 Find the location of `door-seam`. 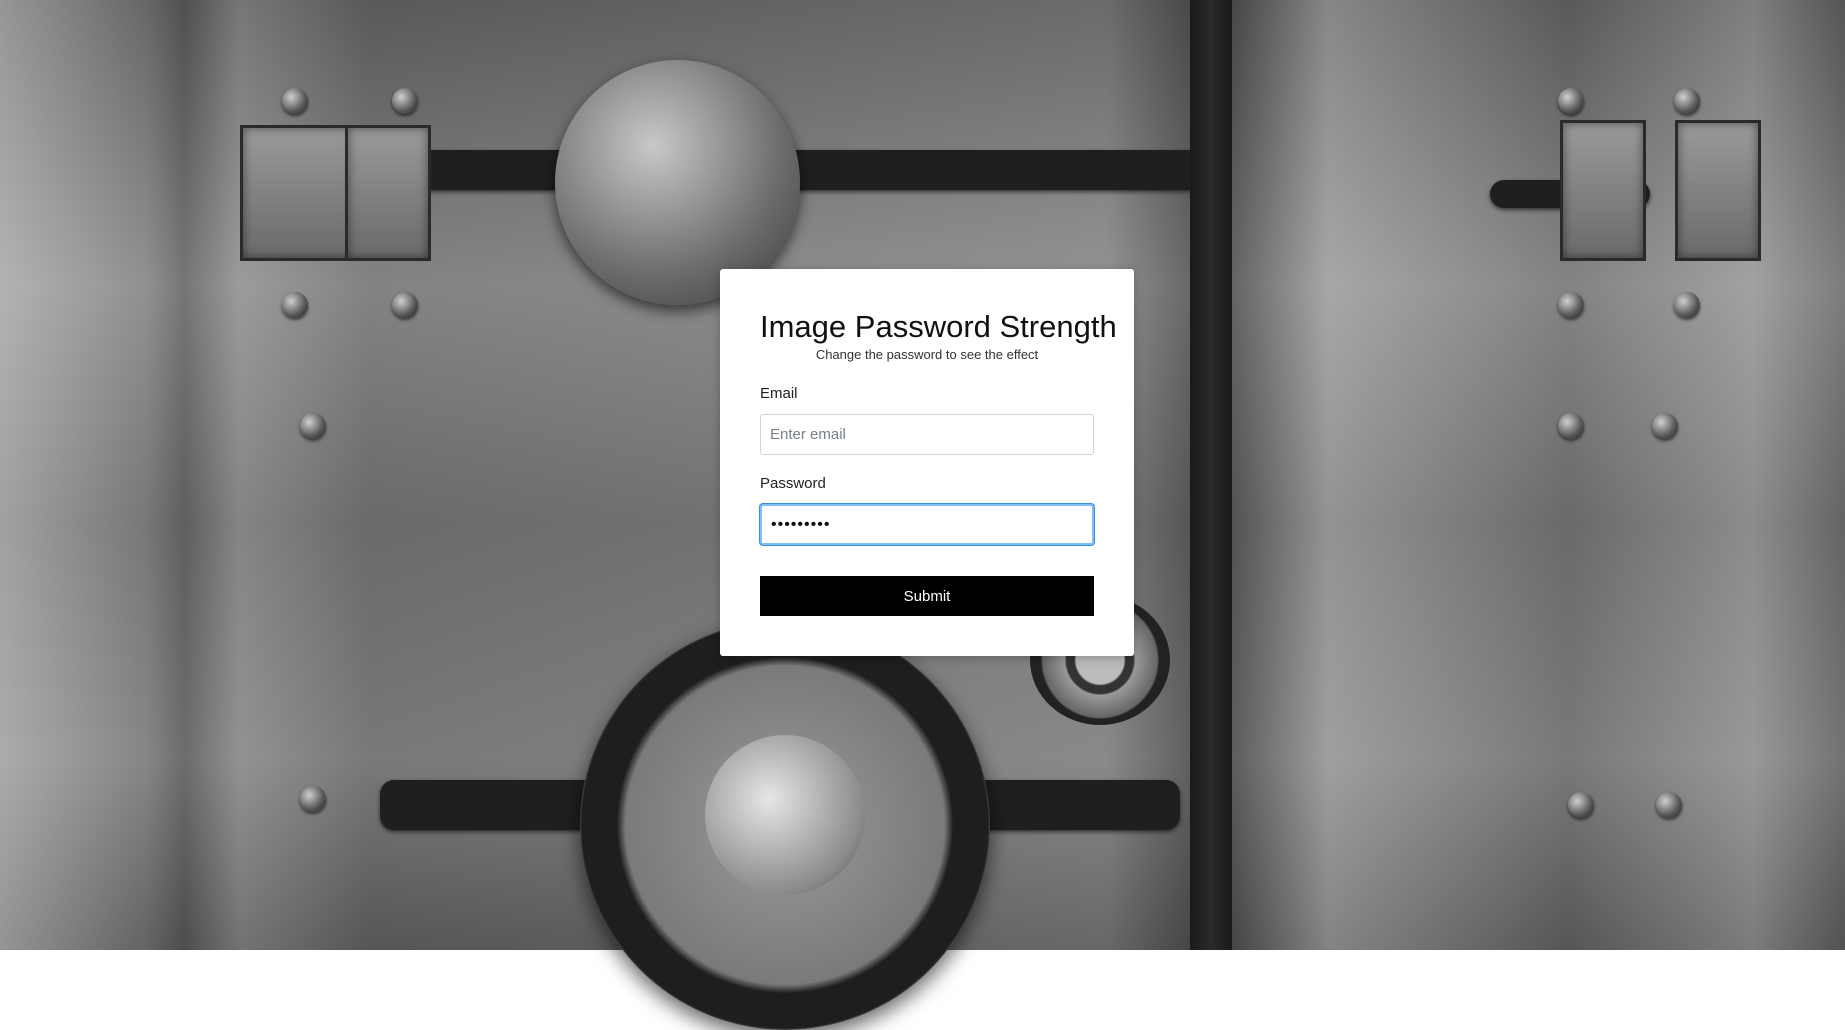

door-seam is located at coordinates (1211, 475).